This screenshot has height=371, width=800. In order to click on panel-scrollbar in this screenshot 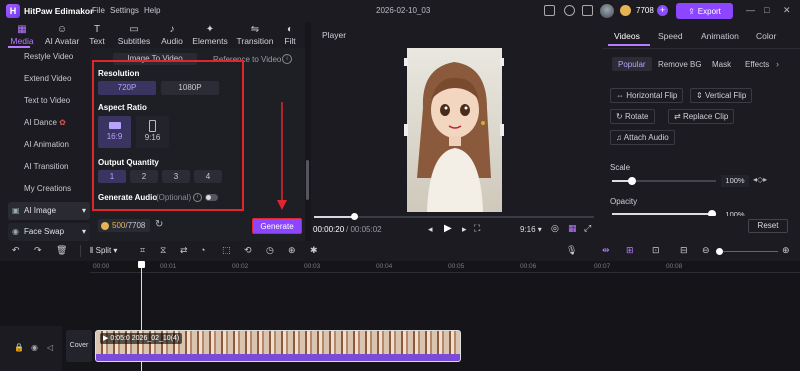, I will do `click(307, 180)`.